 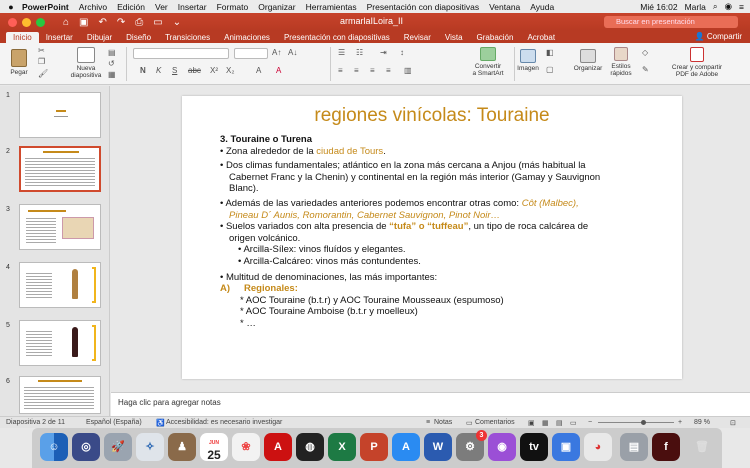 I want to click on apple-icon: ●, so click(x=11, y=7).